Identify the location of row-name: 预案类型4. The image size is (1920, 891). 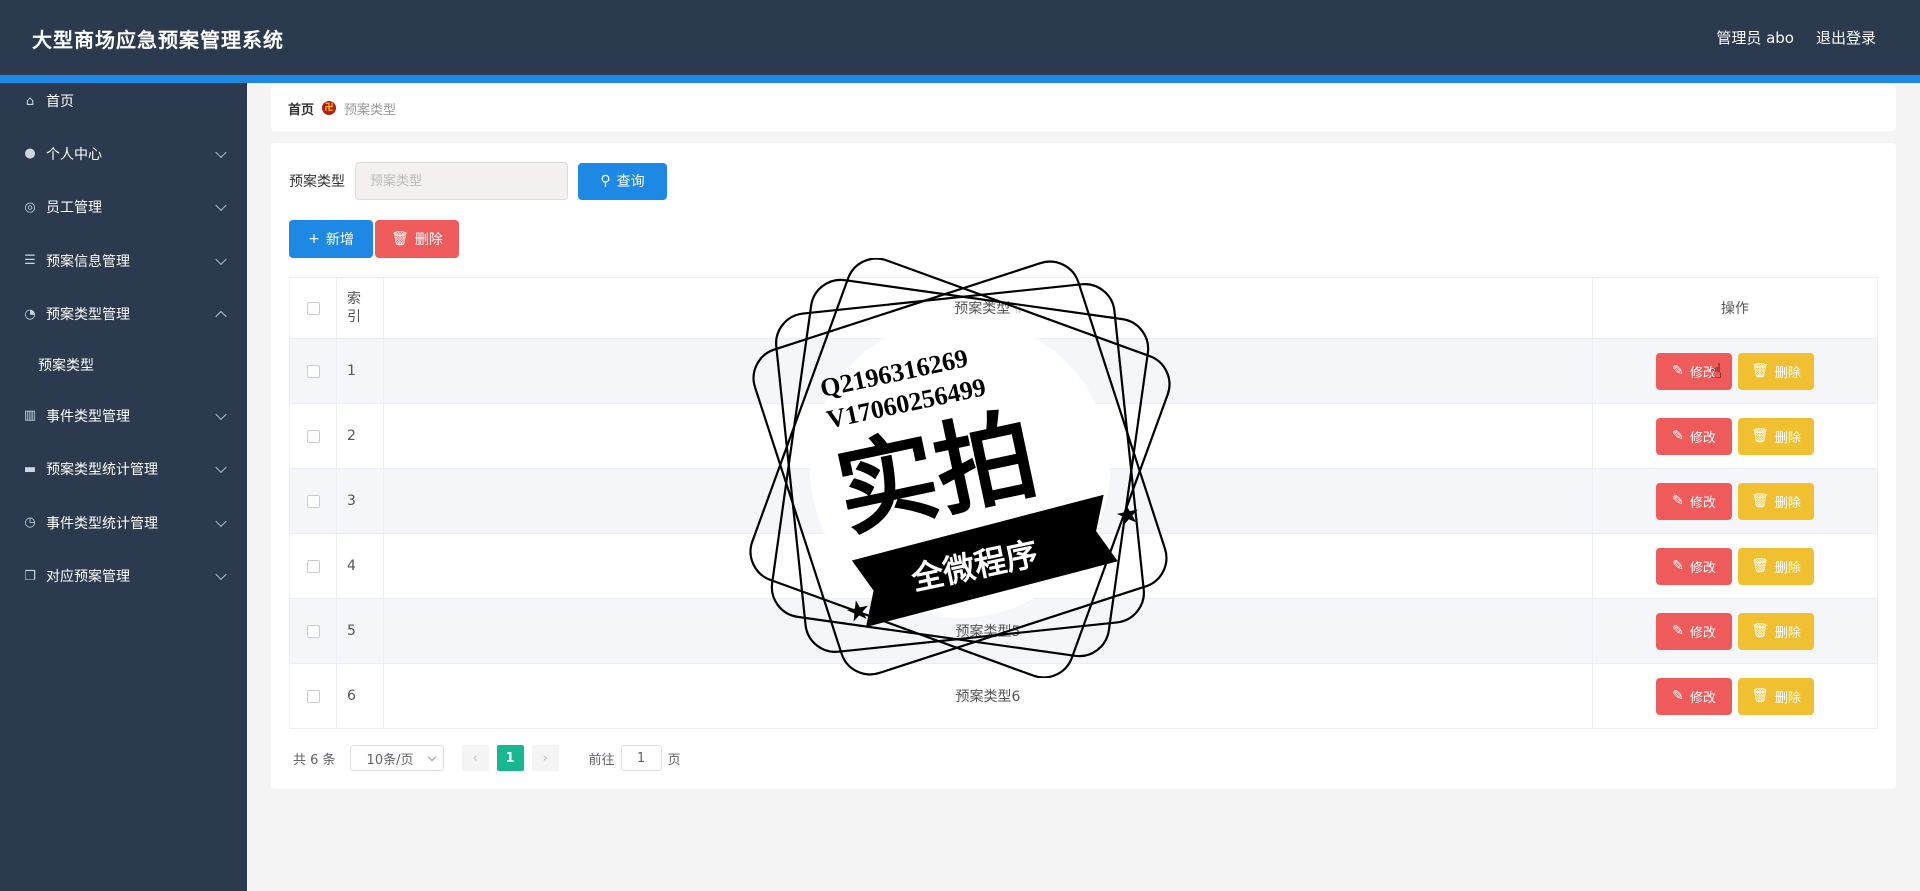
(988, 566).